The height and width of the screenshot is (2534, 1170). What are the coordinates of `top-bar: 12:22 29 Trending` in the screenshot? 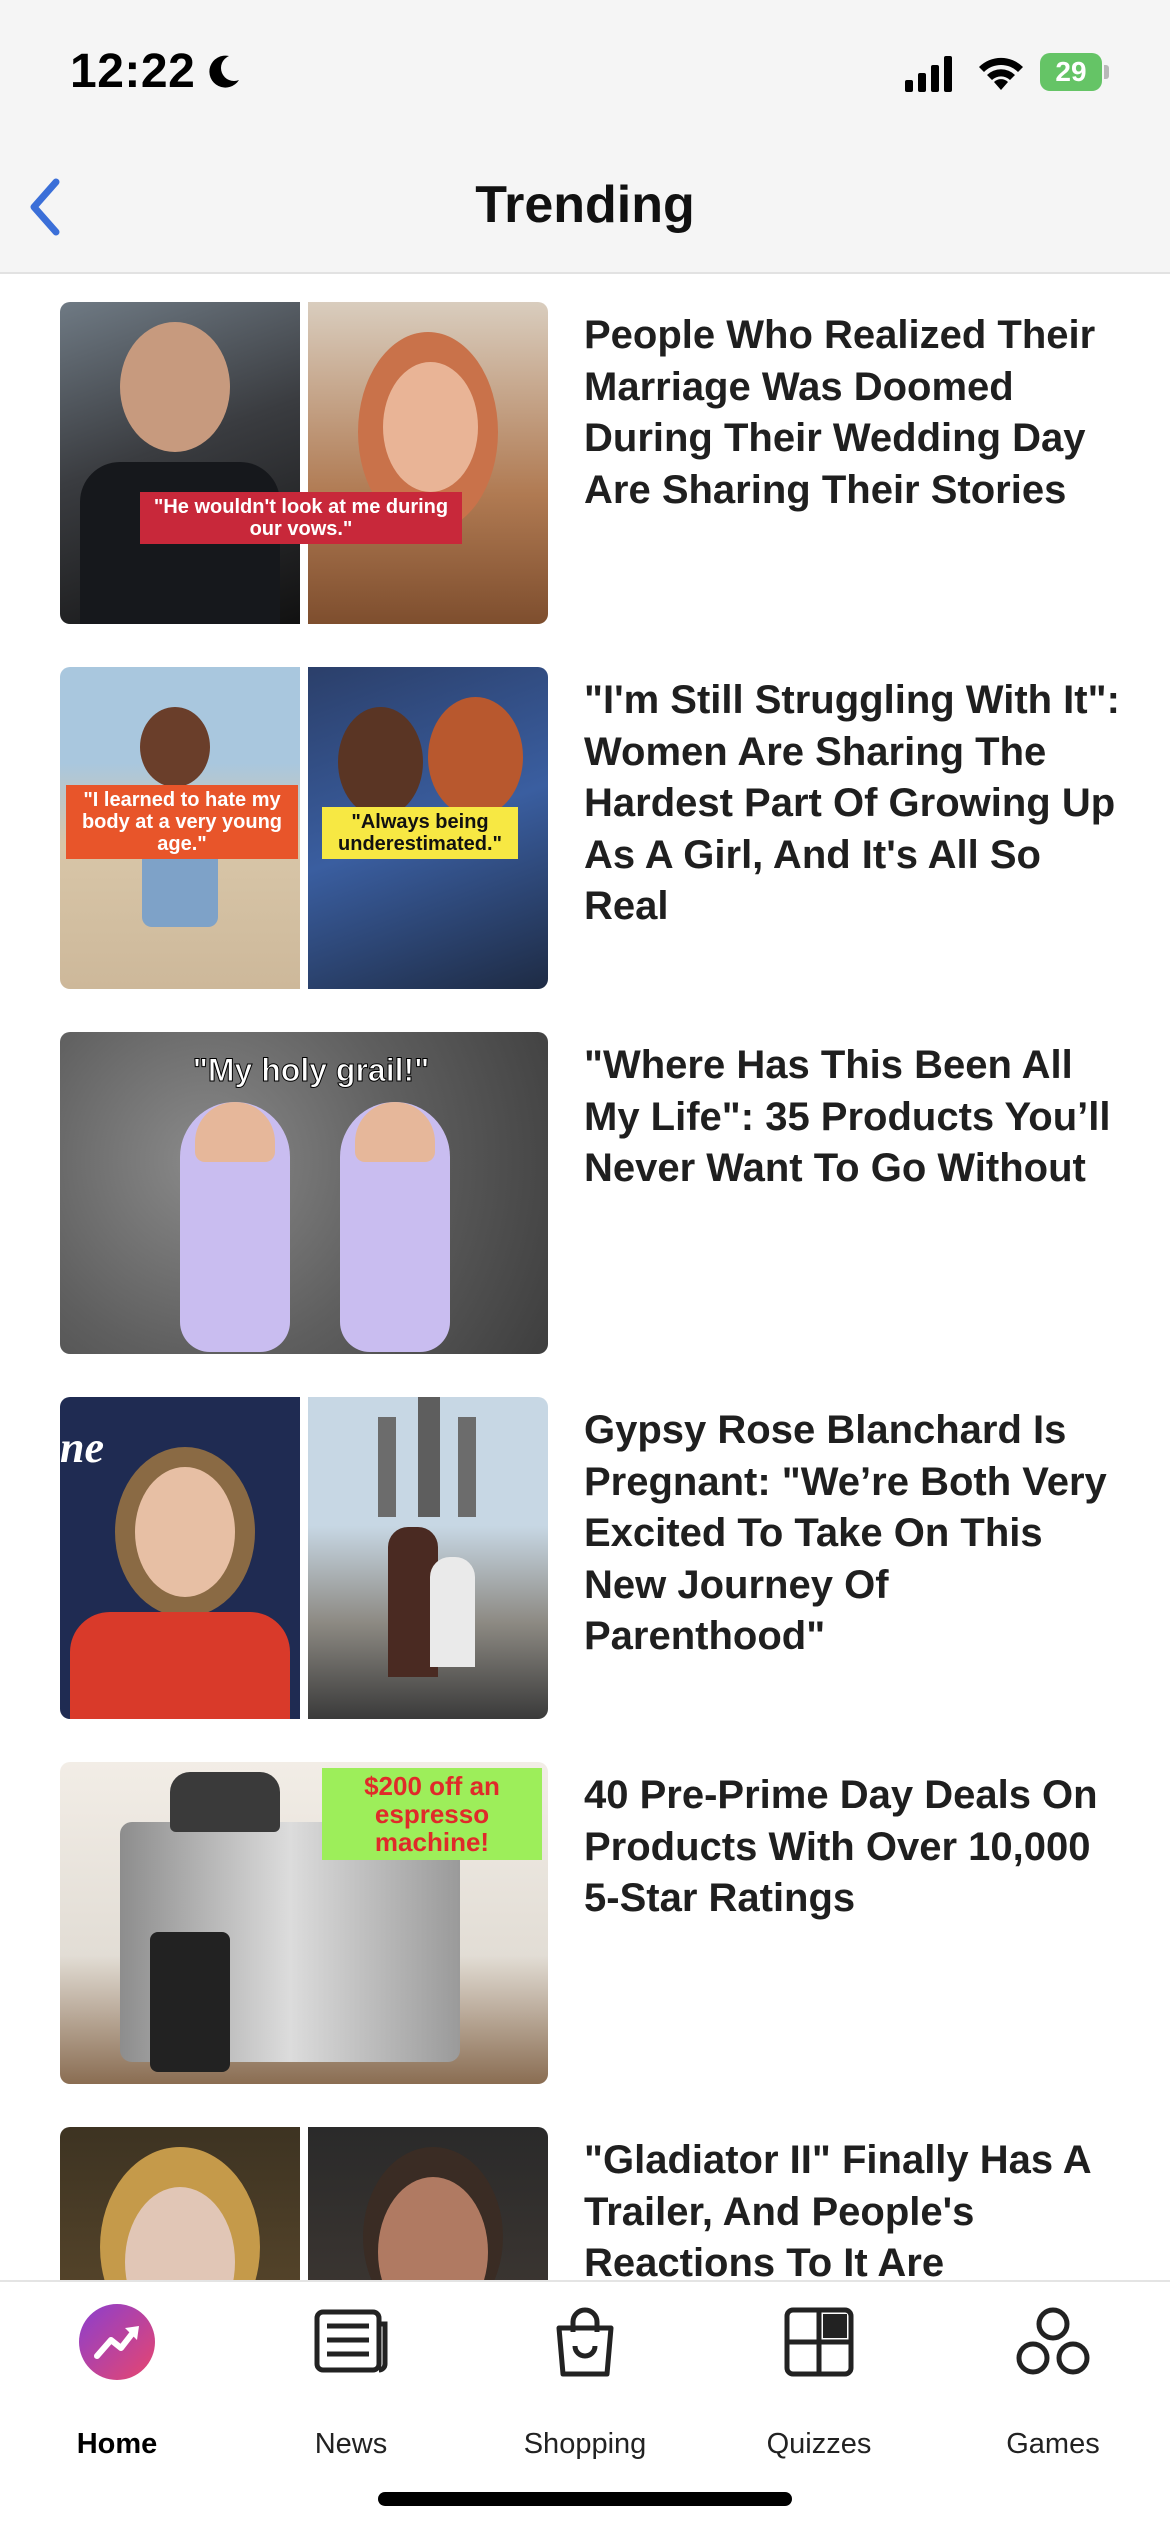 It's located at (585, 137).